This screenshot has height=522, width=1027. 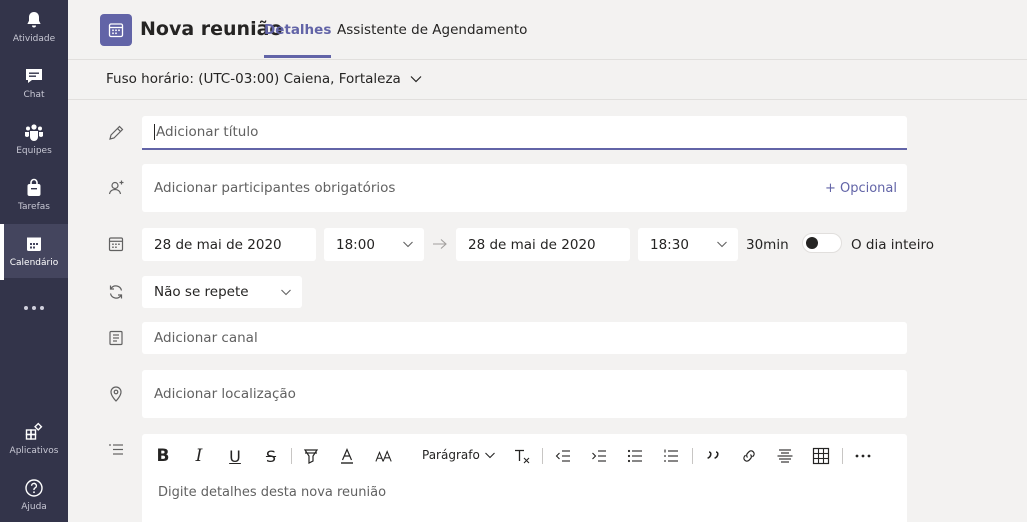 I want to click on more-options-icon, so click(x=863, y=456).